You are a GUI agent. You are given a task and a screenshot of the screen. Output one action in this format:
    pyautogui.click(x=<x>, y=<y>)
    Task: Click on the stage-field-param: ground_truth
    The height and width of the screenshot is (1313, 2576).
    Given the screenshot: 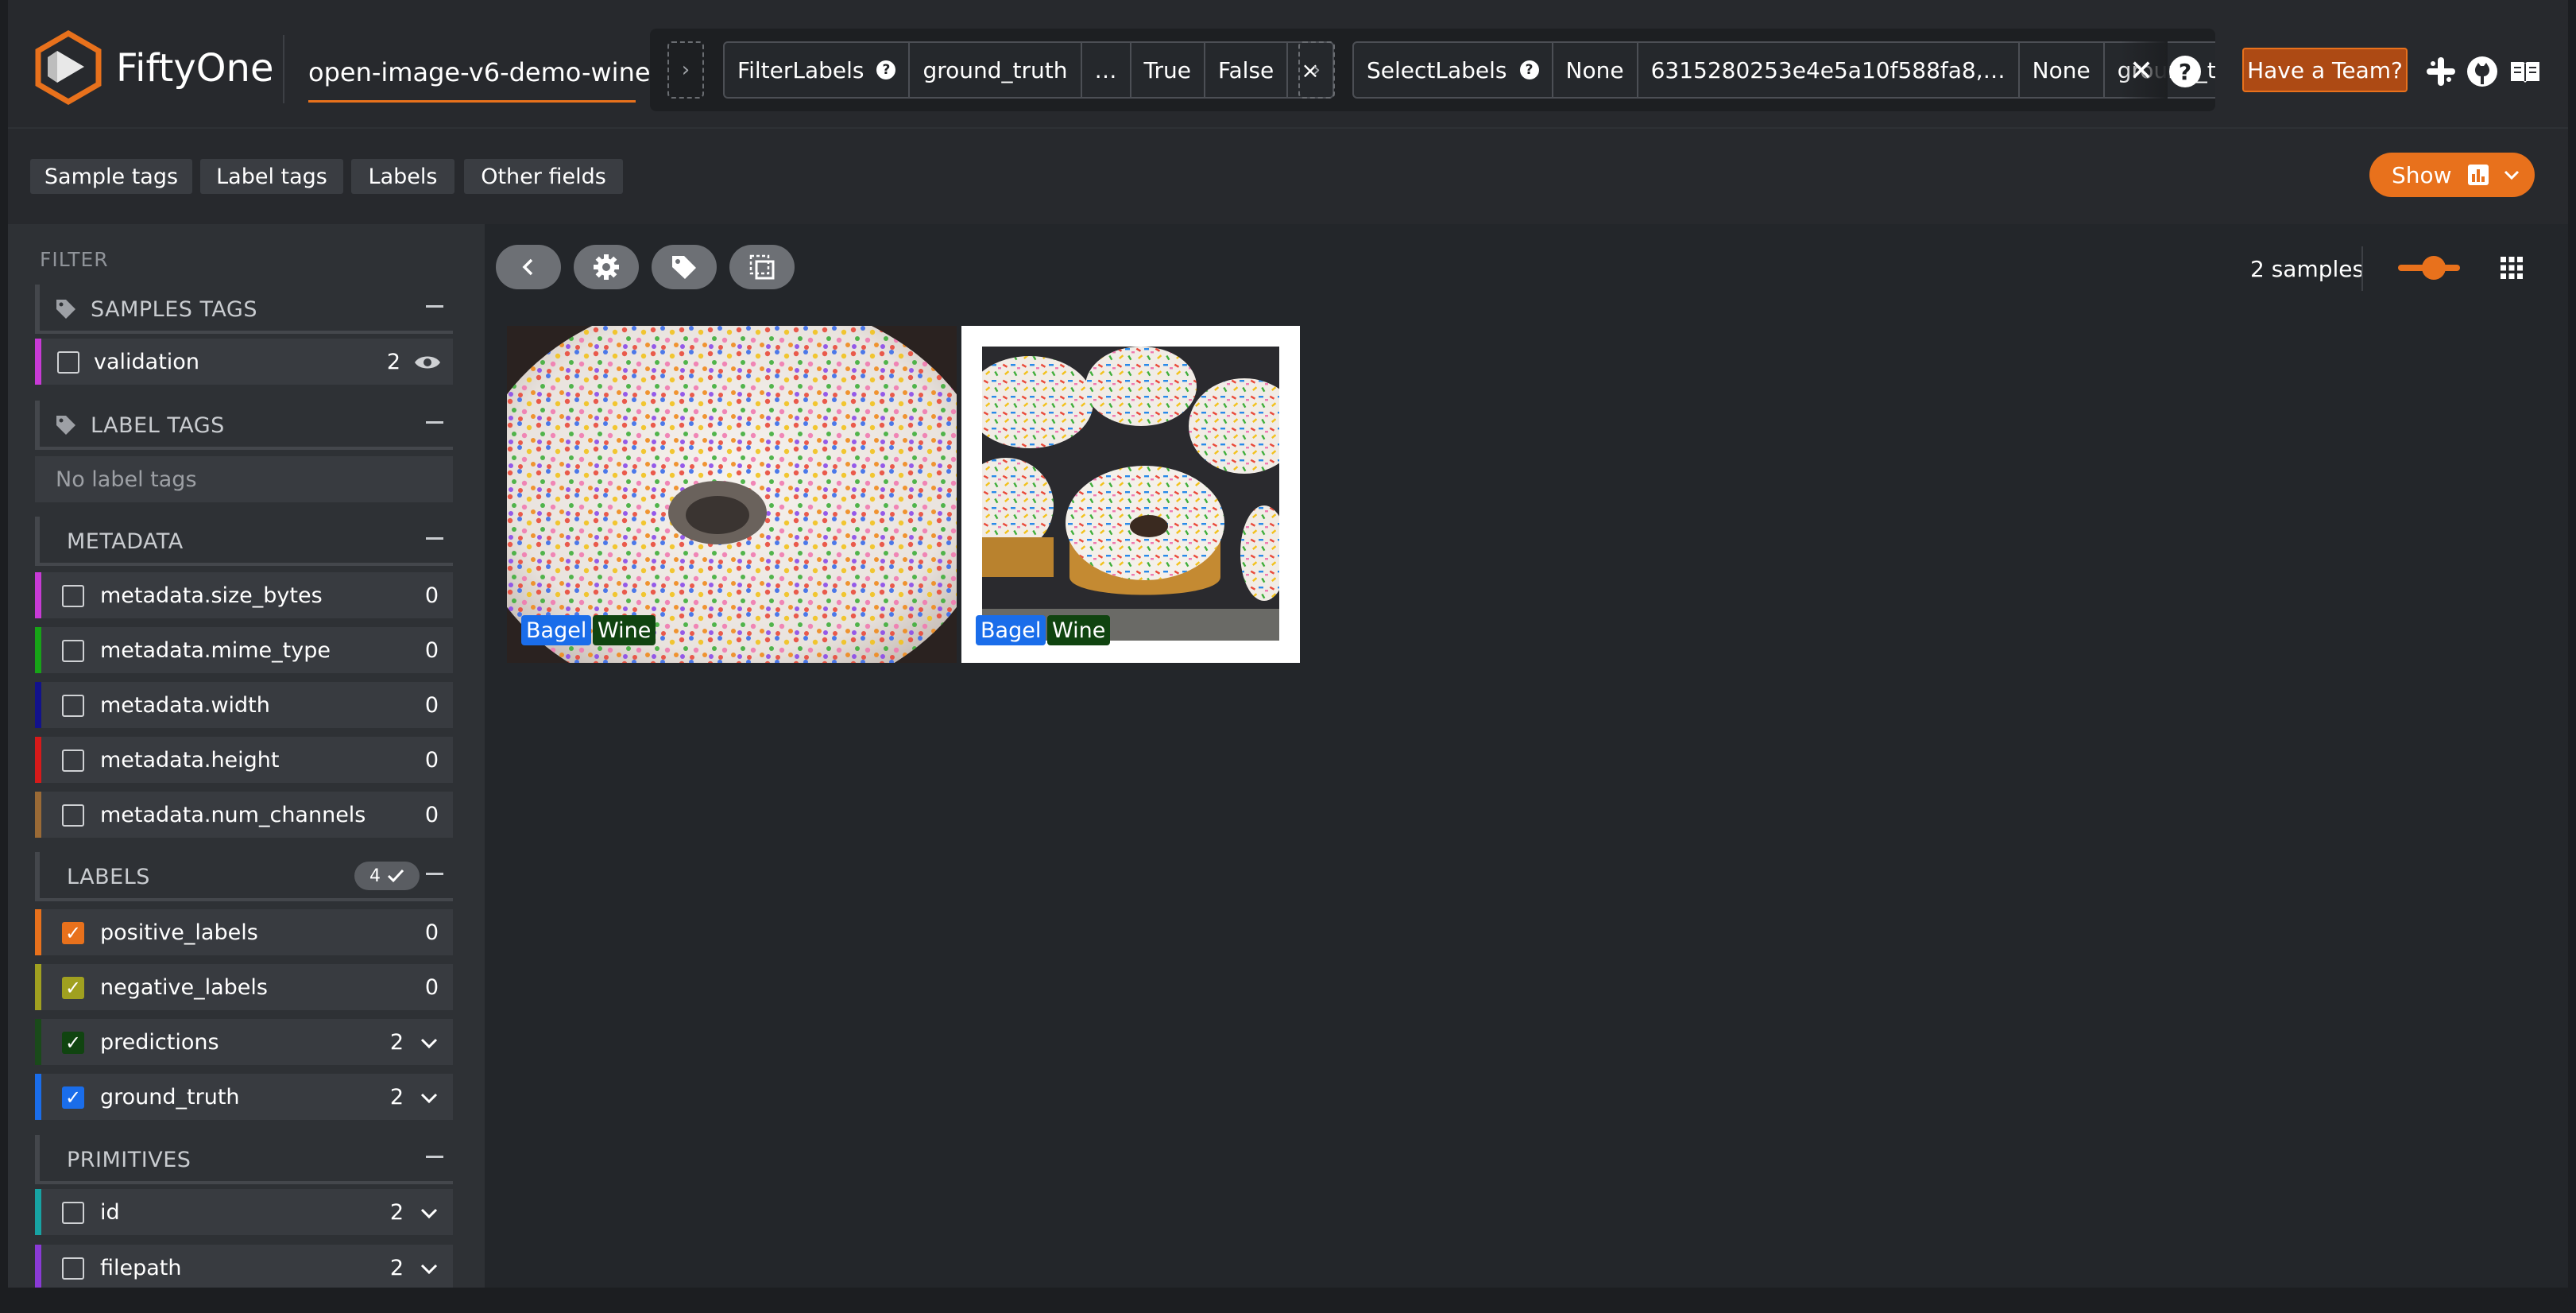 What is the action you would take?
    pyautogui.click(x=996, y=70)
    